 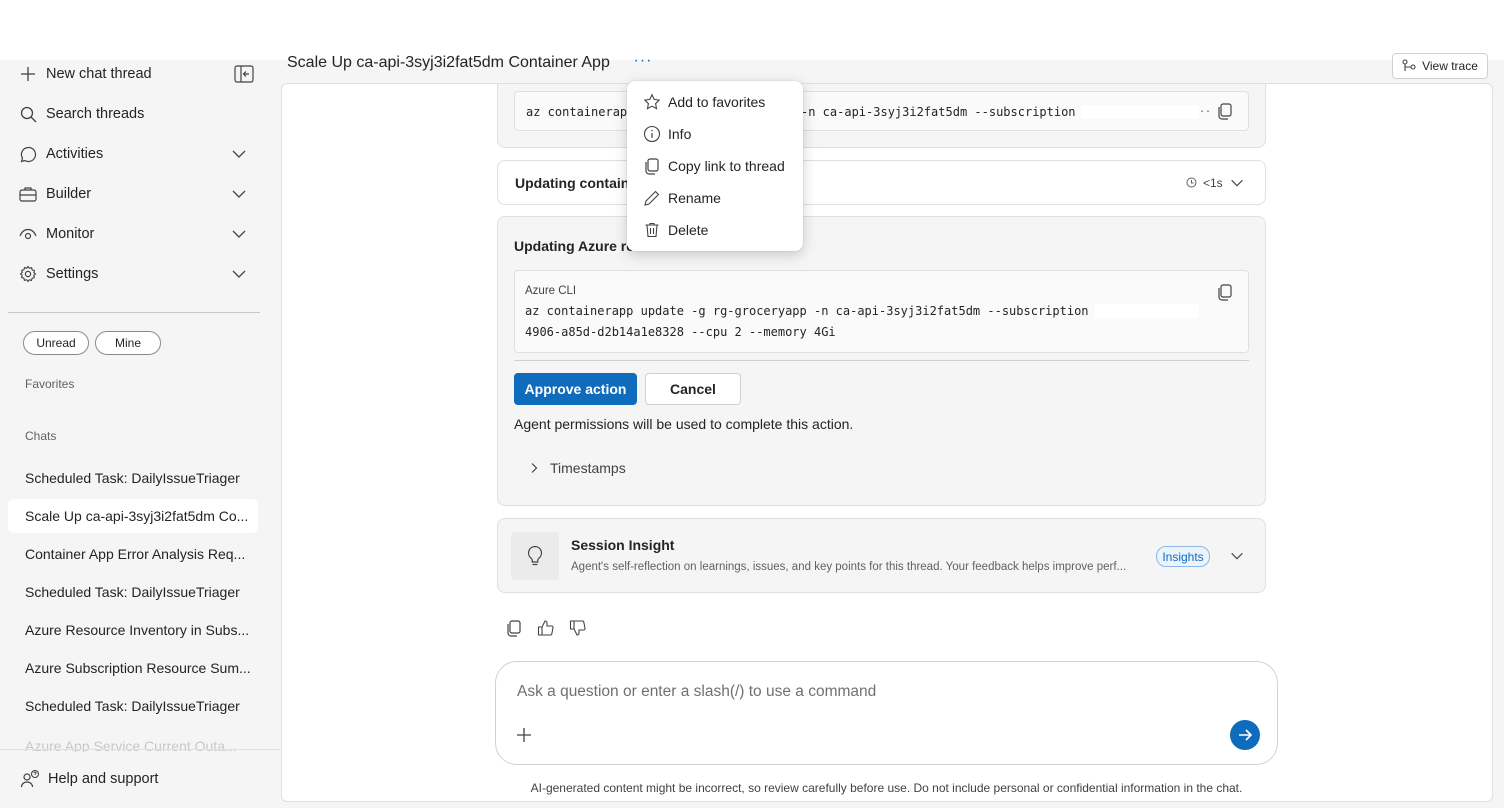 I want to click on timestamps-label: Timestamps, so click(x=588, y=468).